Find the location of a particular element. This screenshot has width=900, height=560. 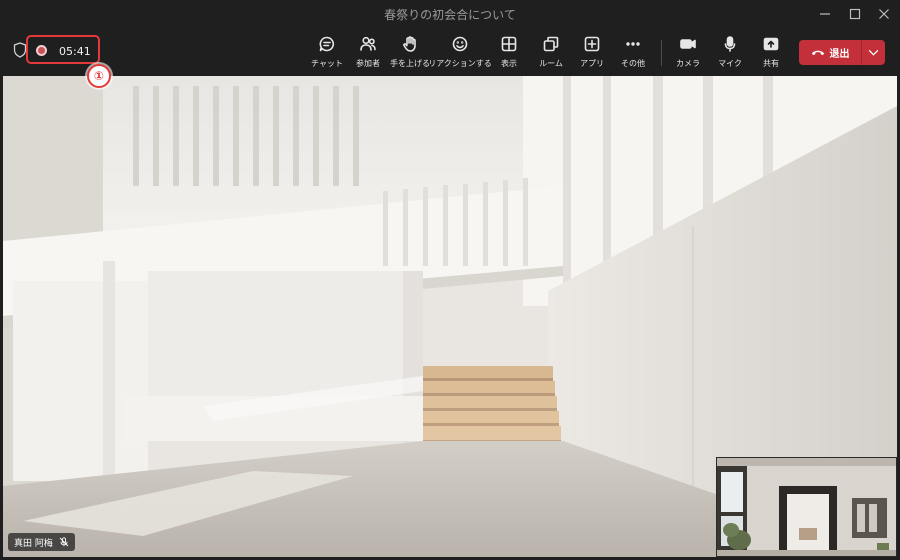

minimize-button is located at coordinates (825, 14).